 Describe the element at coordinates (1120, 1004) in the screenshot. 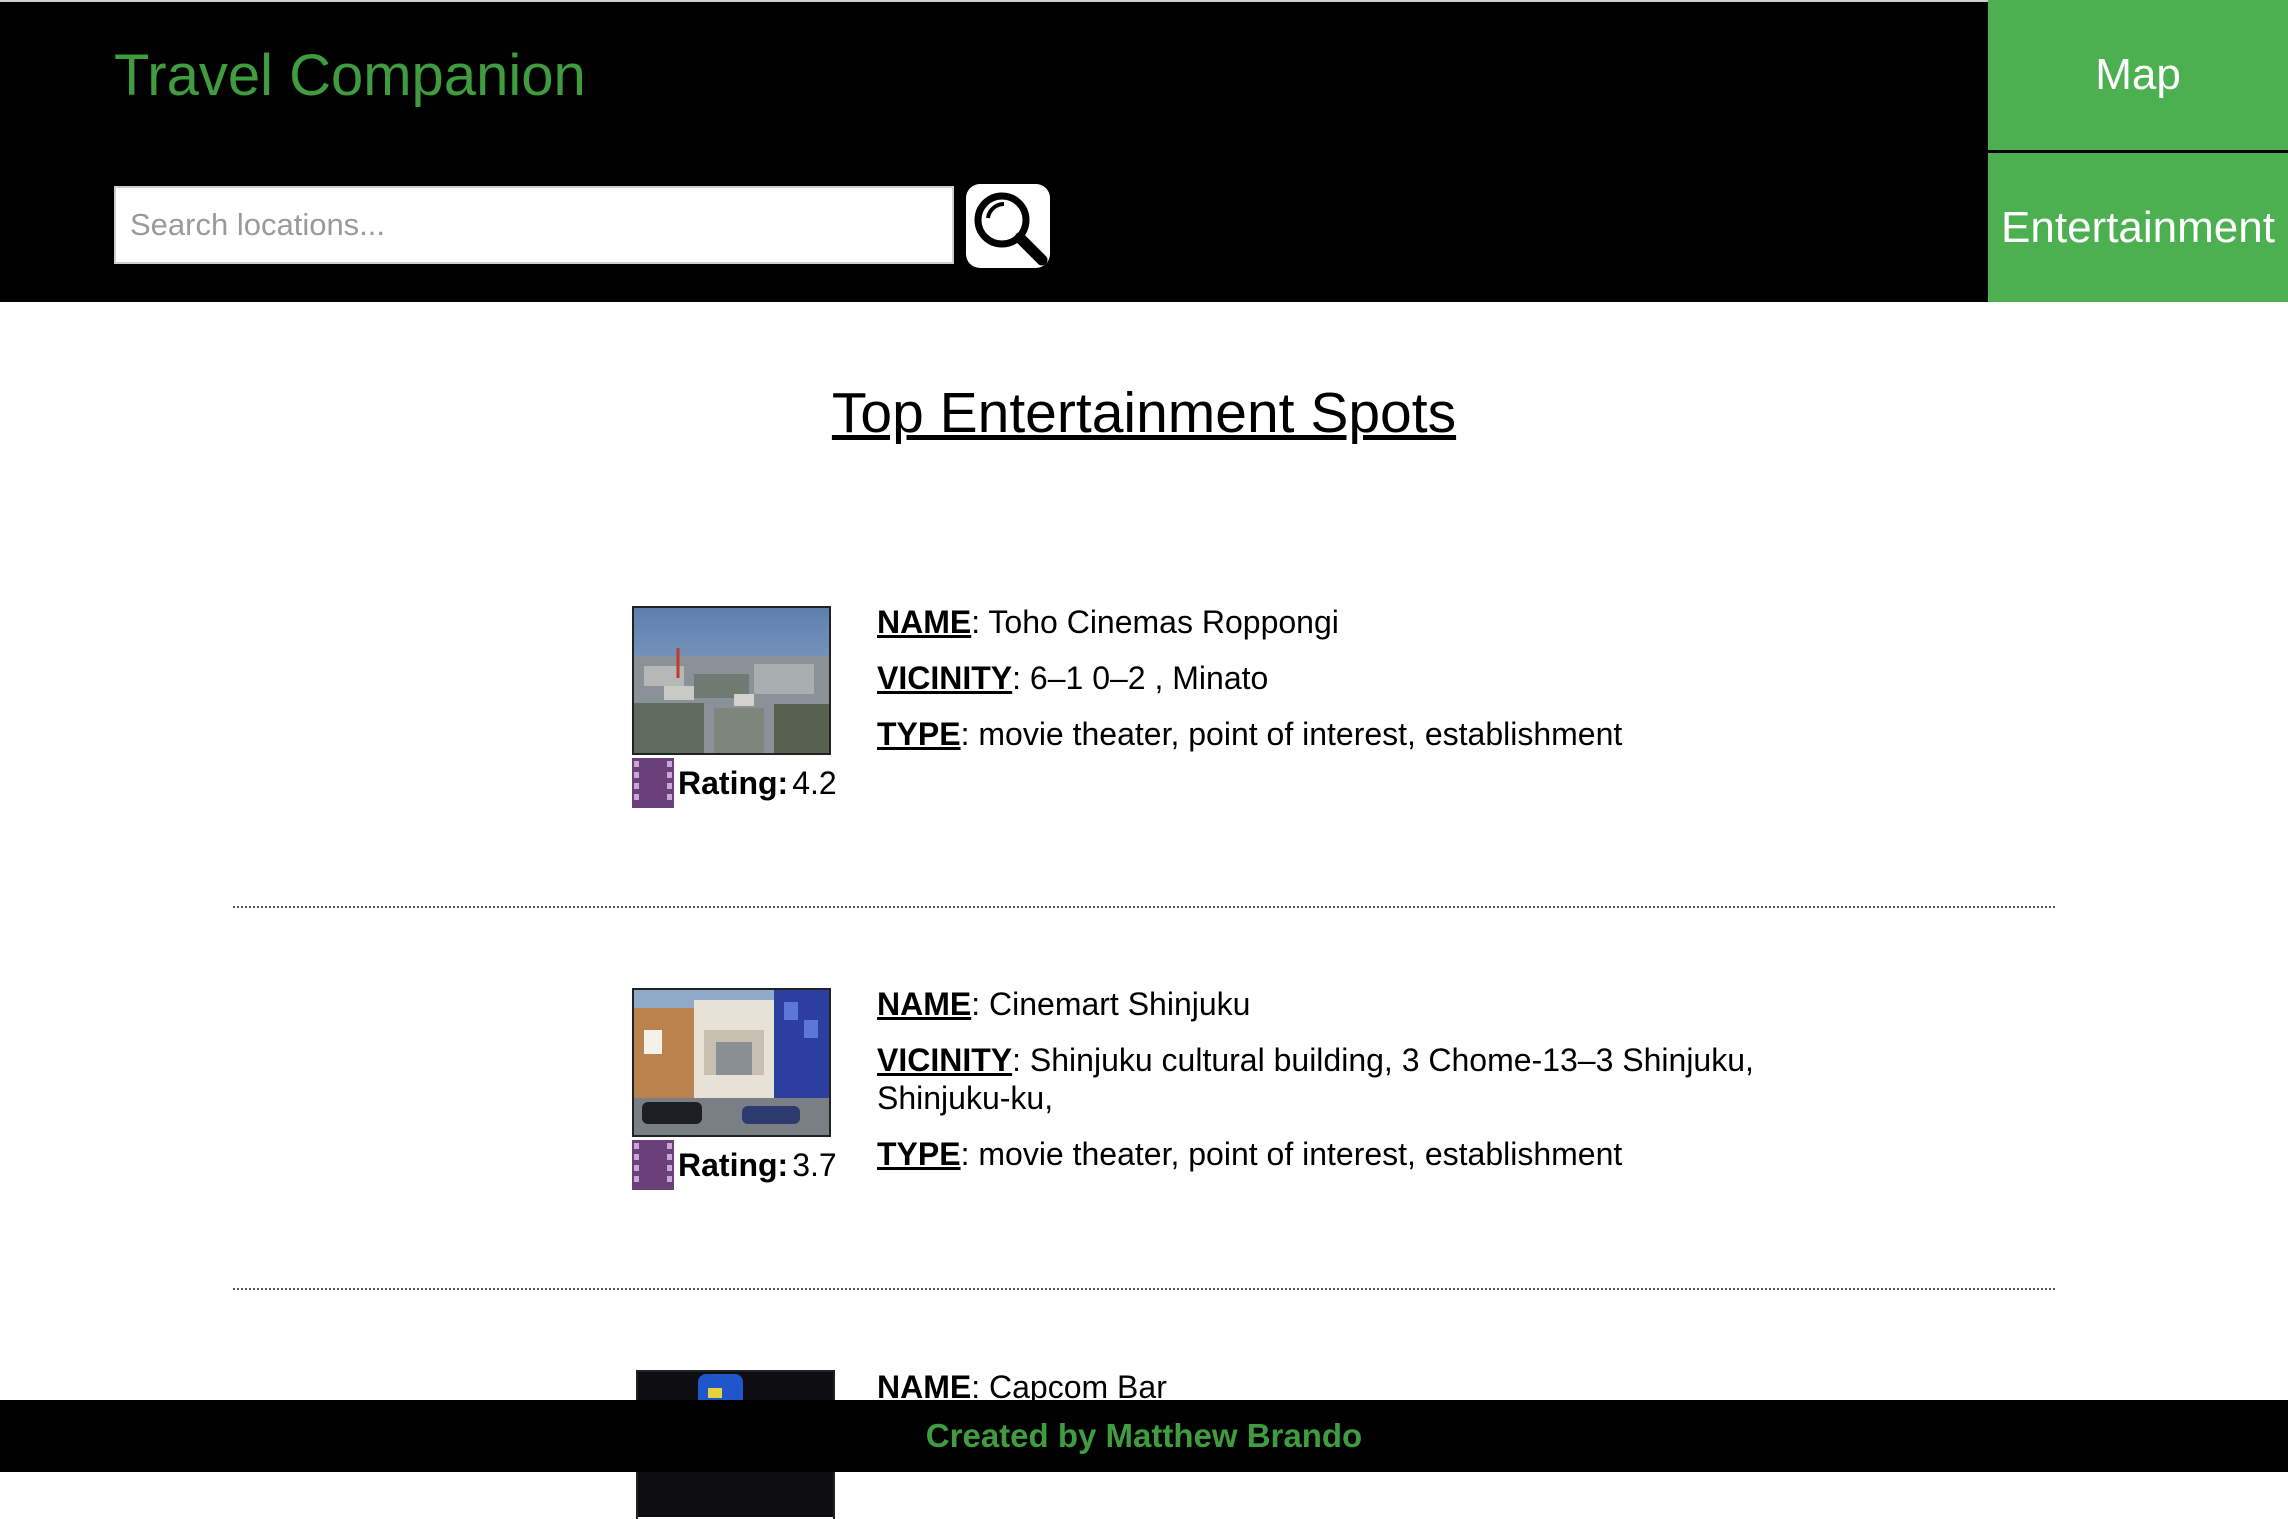

I see `name-value: Cinemart Shinjuku` at that location.